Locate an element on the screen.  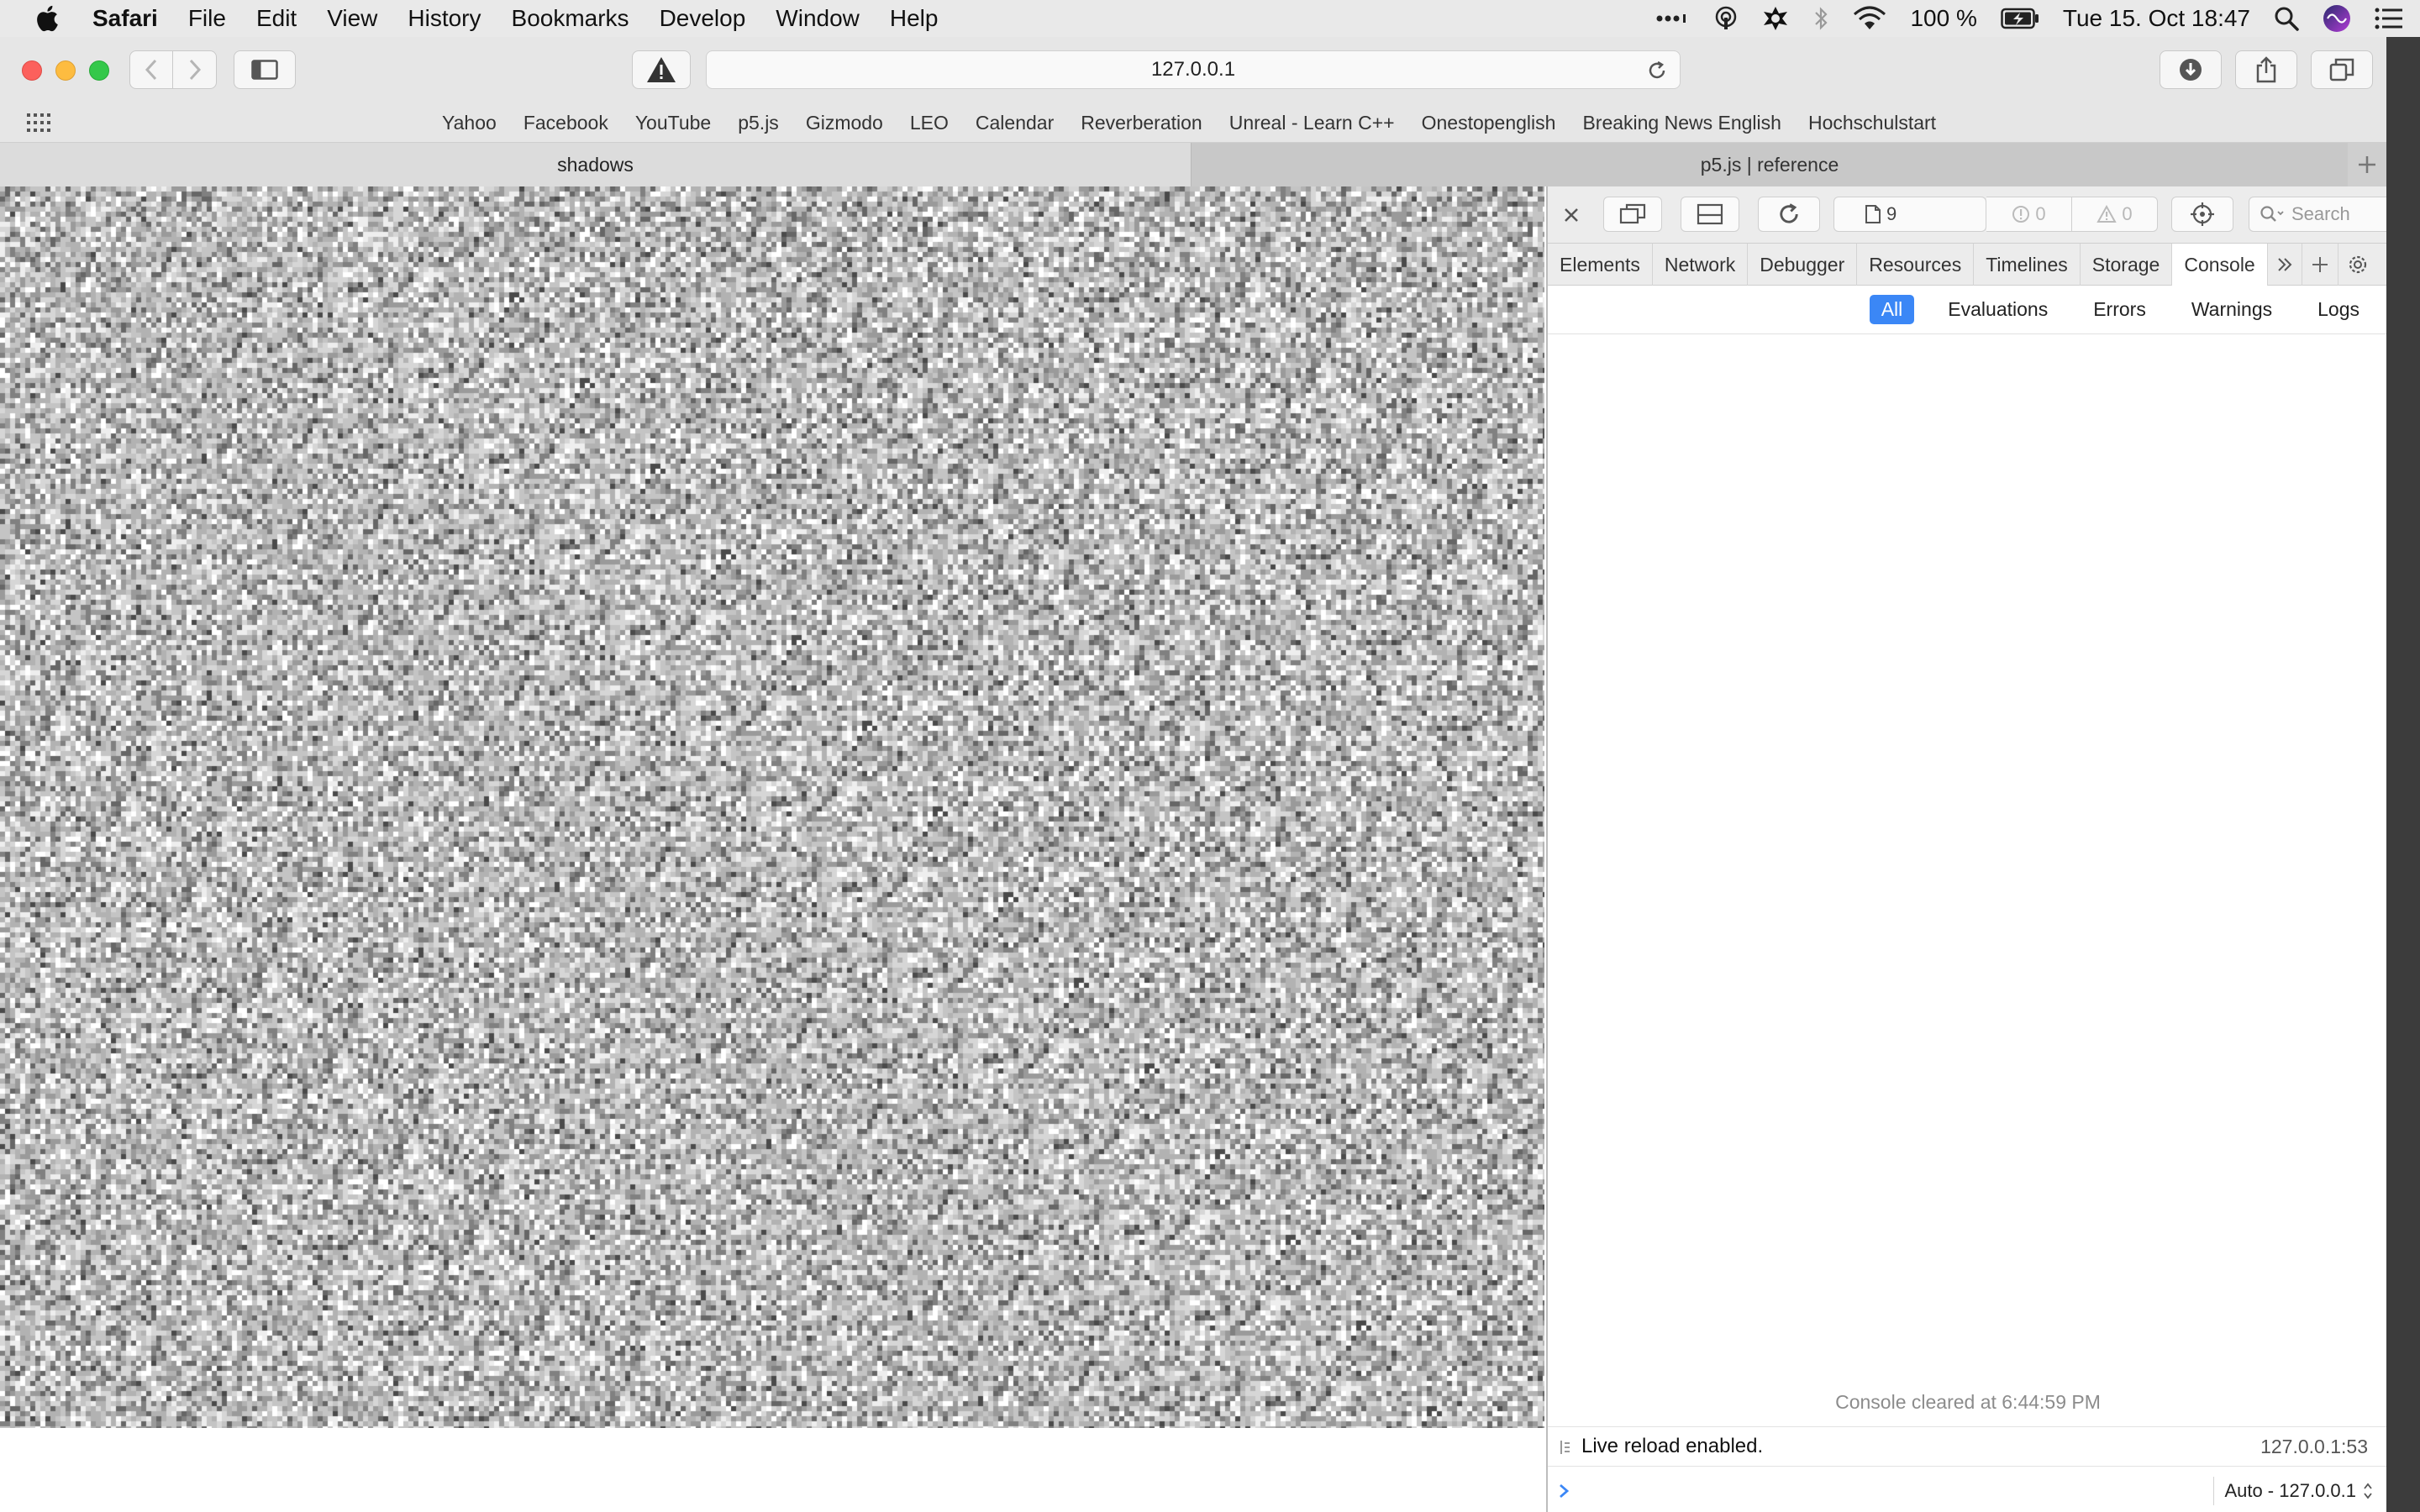
minimize-window-button is located at coordinates (65, 70).